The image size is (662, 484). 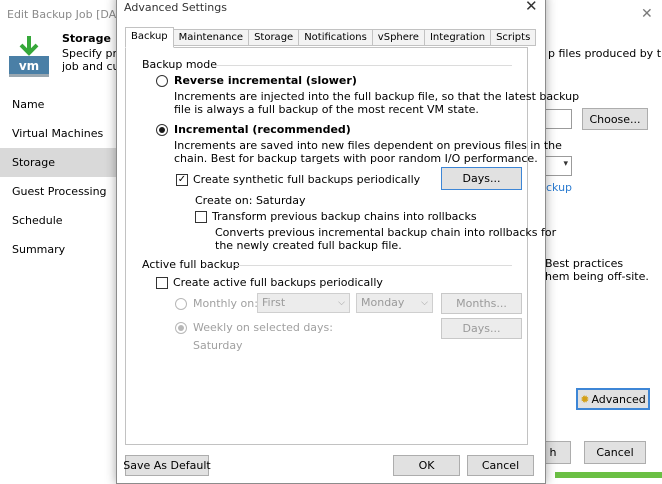 What do you see at coordinates (149, 37) in the screenshot?
I see `tab-backup: Backup` at bounding box center [149, 37].